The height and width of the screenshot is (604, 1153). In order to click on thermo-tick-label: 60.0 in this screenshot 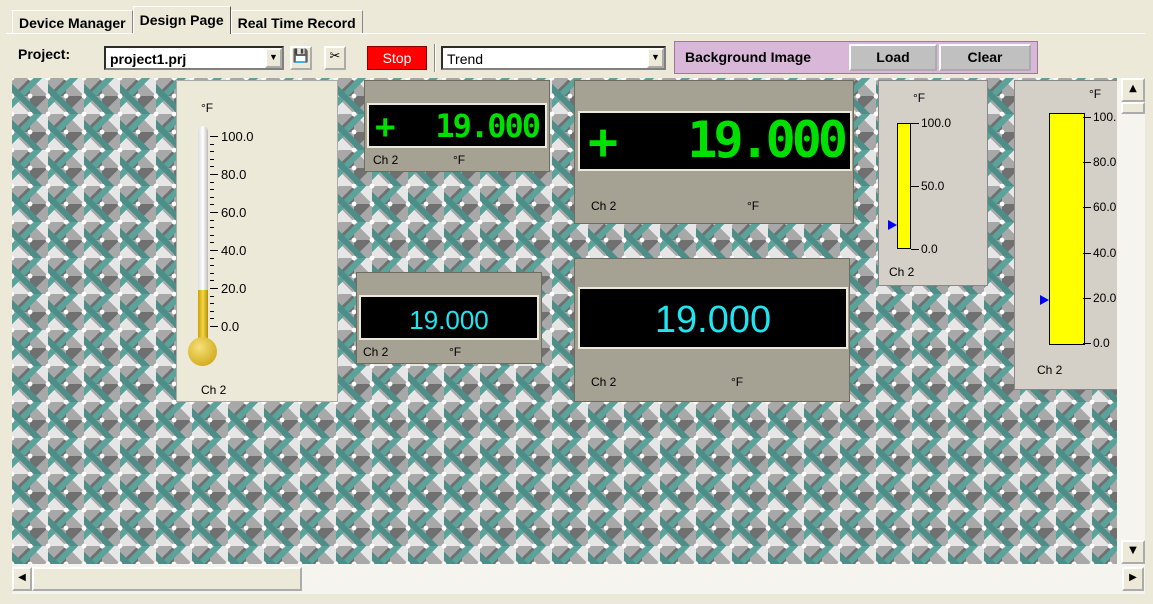, I will do `click(234, 212)`.